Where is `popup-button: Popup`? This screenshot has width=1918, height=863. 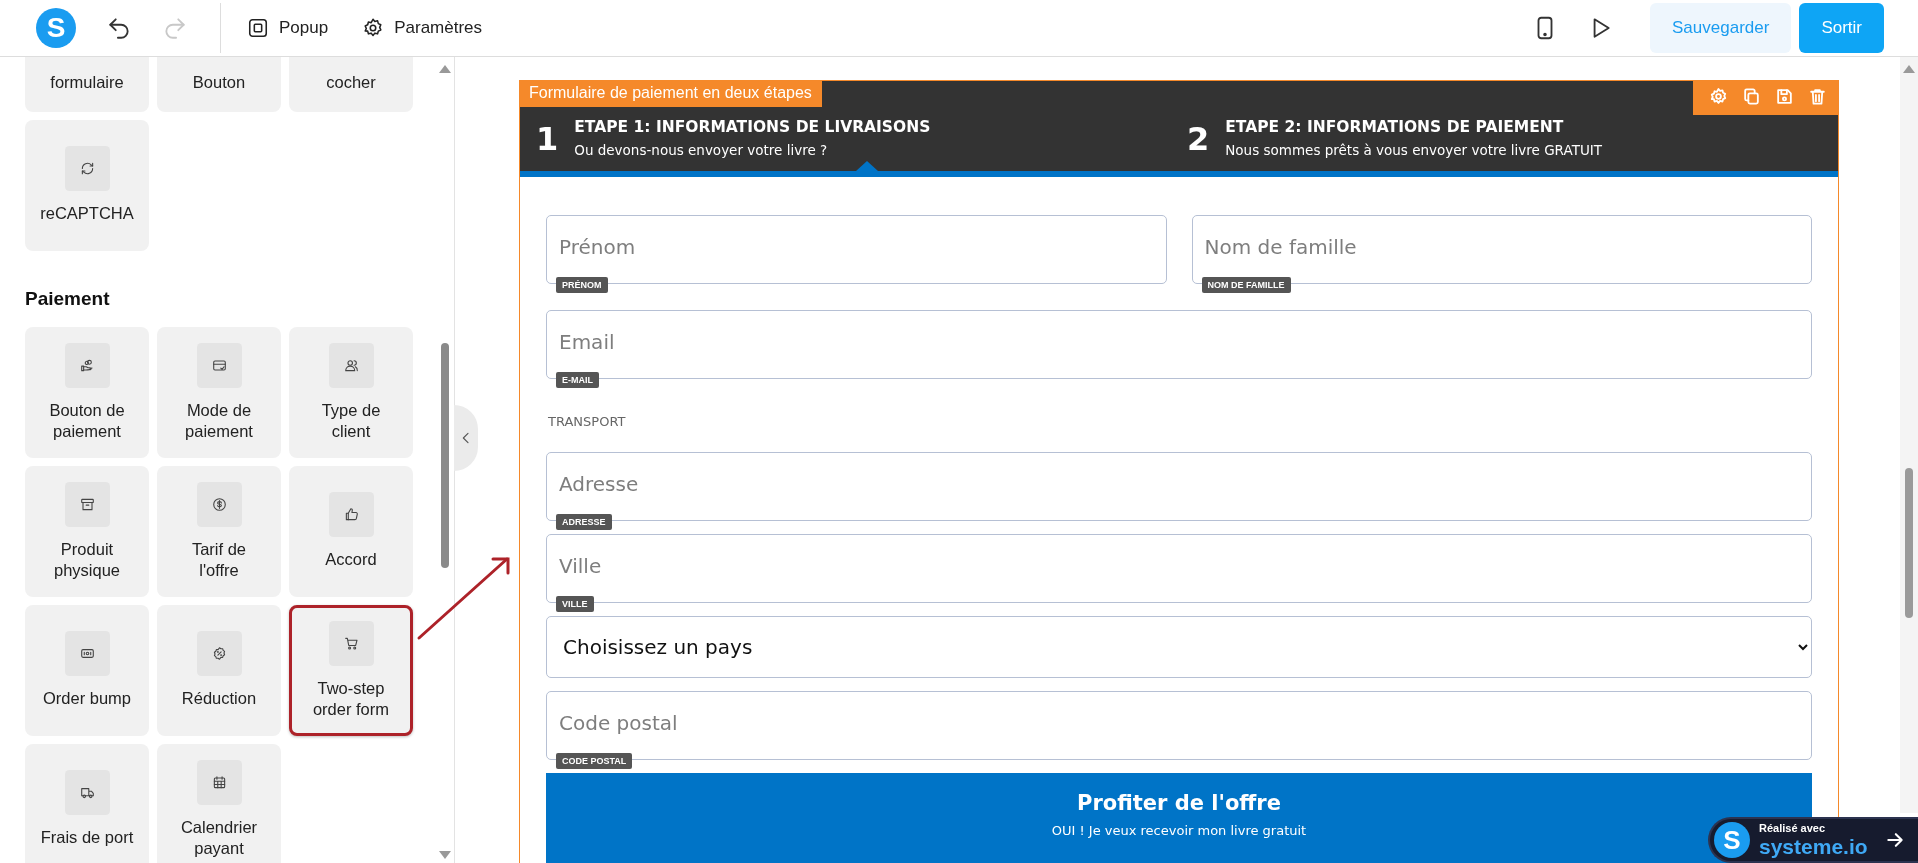 popup-button: Popup is located at coordinates (288, 28).